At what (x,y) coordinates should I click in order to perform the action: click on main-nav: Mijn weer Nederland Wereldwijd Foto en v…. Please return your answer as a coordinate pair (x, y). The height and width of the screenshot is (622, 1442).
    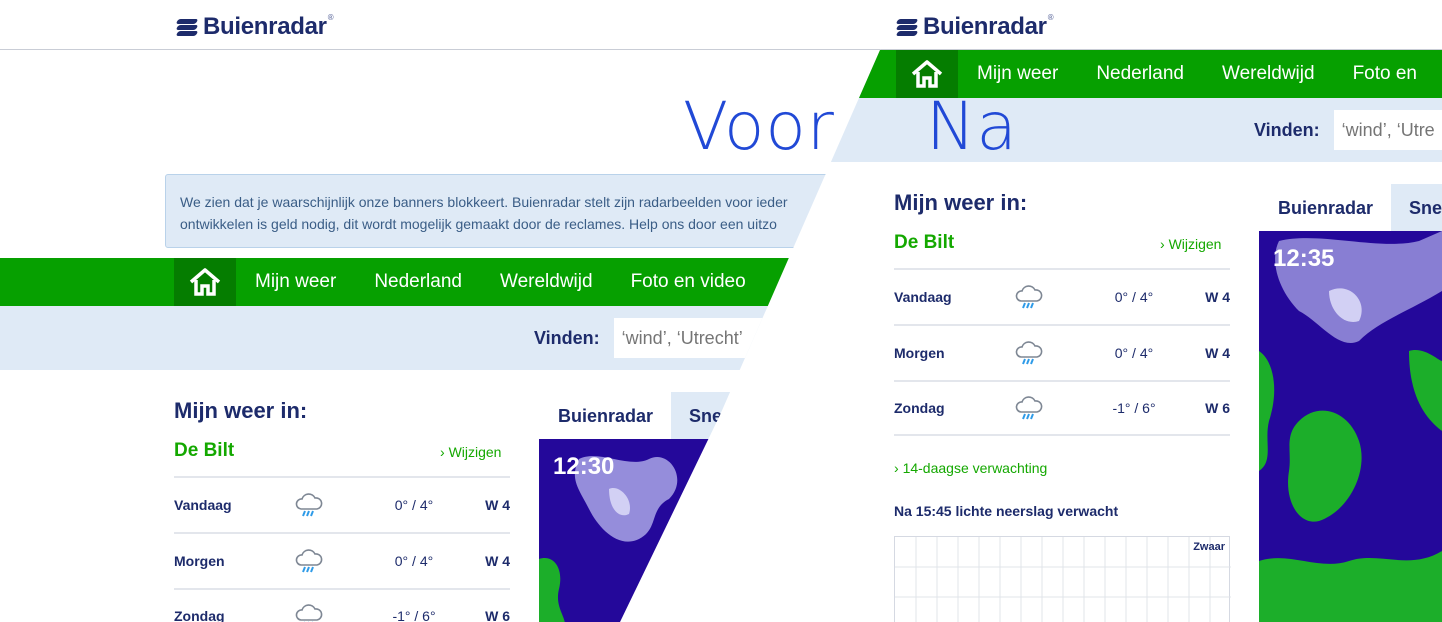
    Looking at the image, I should click on (447, 282).